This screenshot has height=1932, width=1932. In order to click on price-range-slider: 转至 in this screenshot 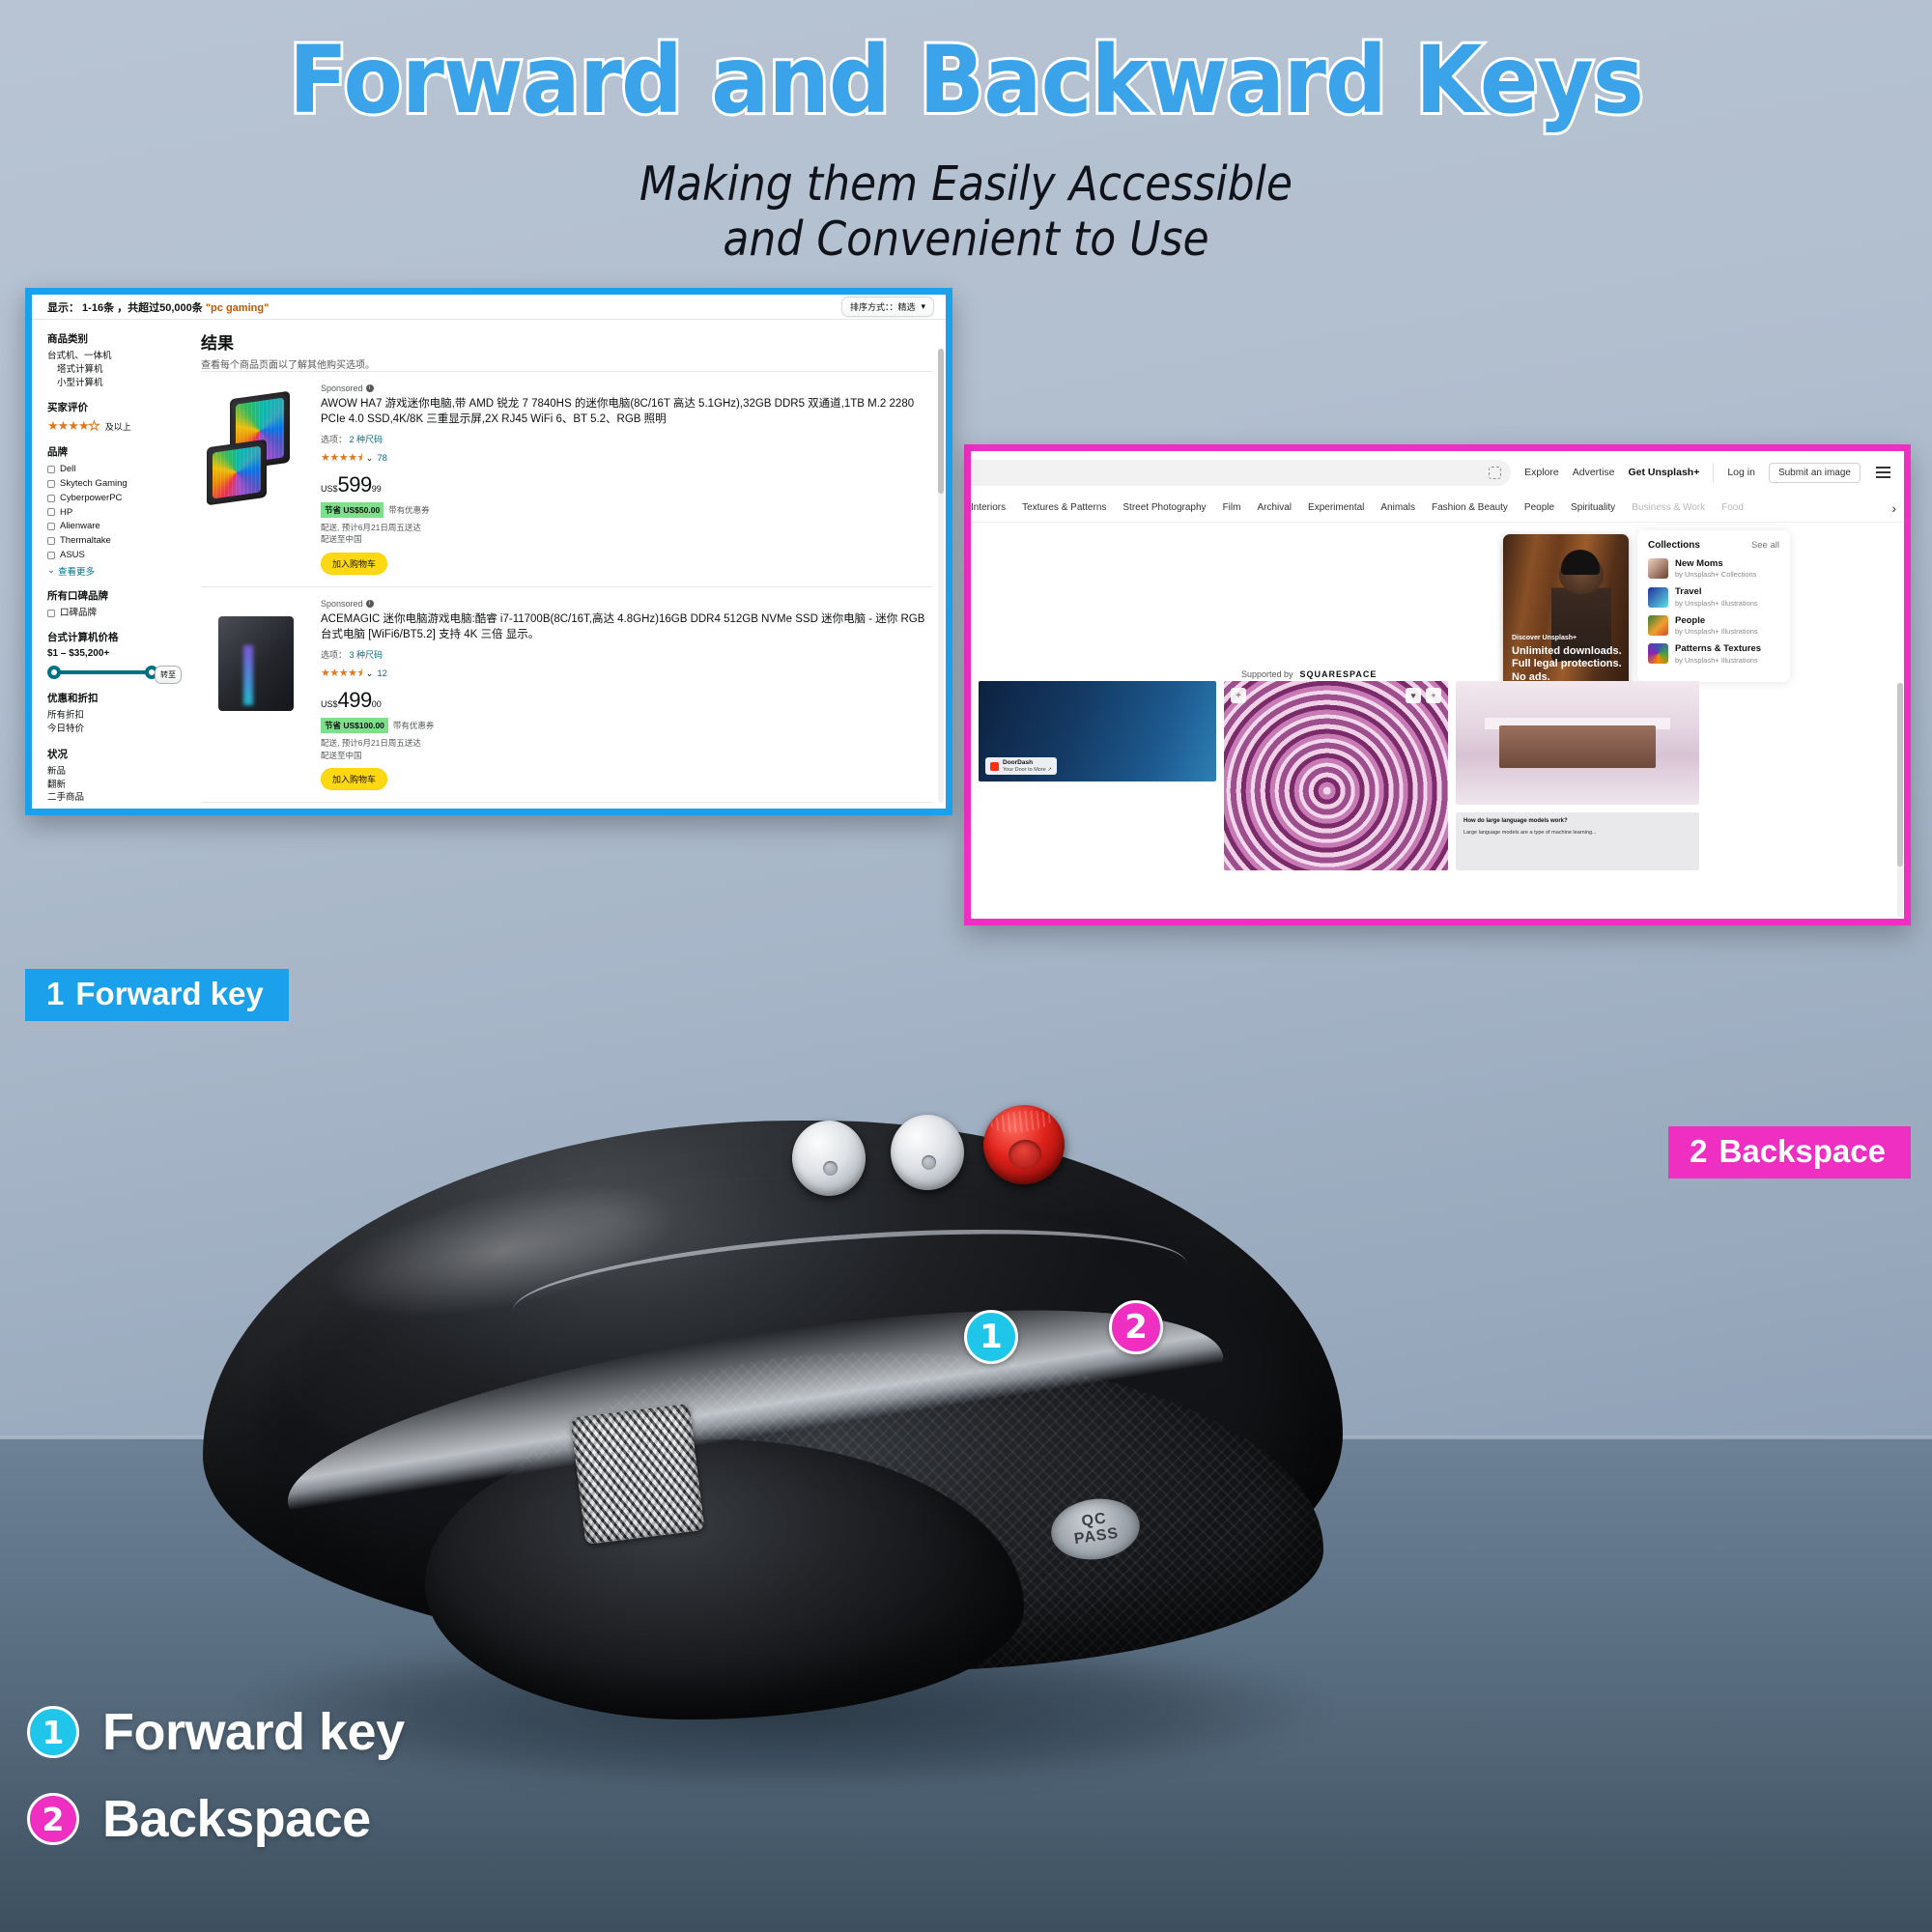, I will do `click(114, 675)`.